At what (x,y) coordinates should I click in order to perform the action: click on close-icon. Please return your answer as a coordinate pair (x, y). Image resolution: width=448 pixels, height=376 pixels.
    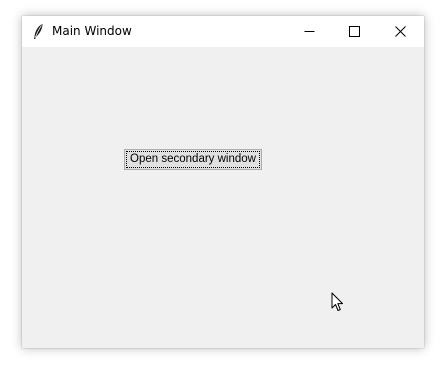
    Looking at the image, I should click on (400, 31).